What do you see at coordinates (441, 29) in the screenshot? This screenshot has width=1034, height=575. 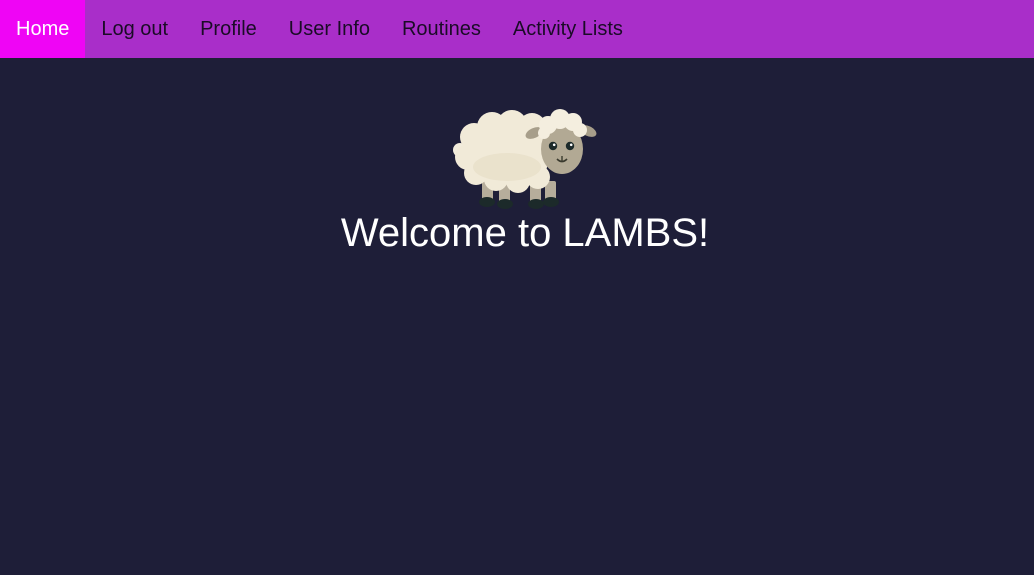 I see `nav-item-routines: Routines` at bounding box center [441, 29].